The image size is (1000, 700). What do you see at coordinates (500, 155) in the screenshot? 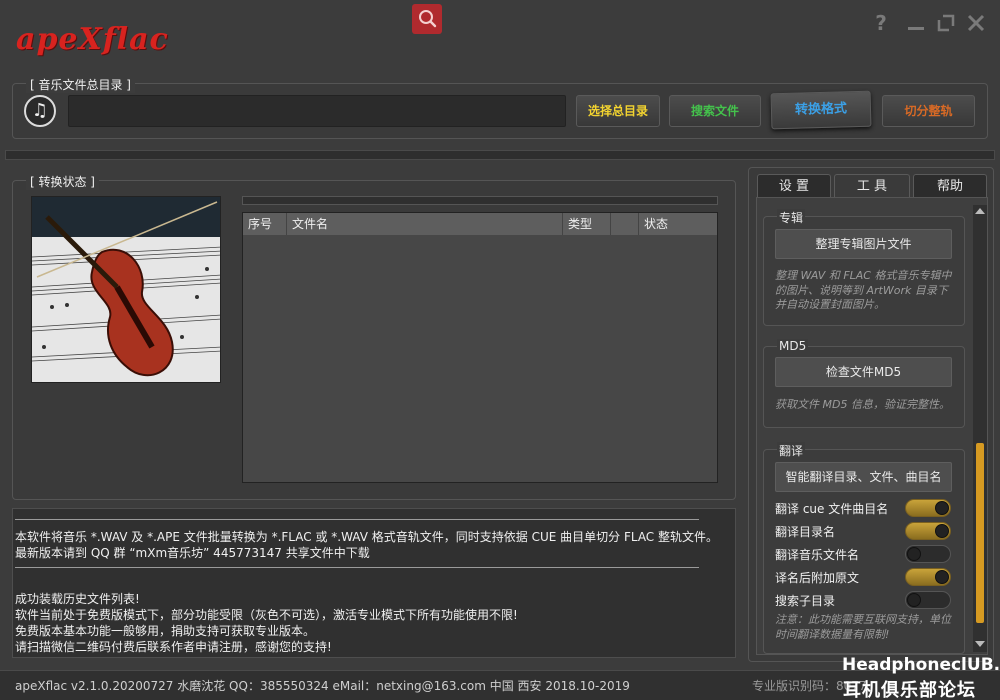
I see `overall-progress-bar` at bounding box center [500, 155].